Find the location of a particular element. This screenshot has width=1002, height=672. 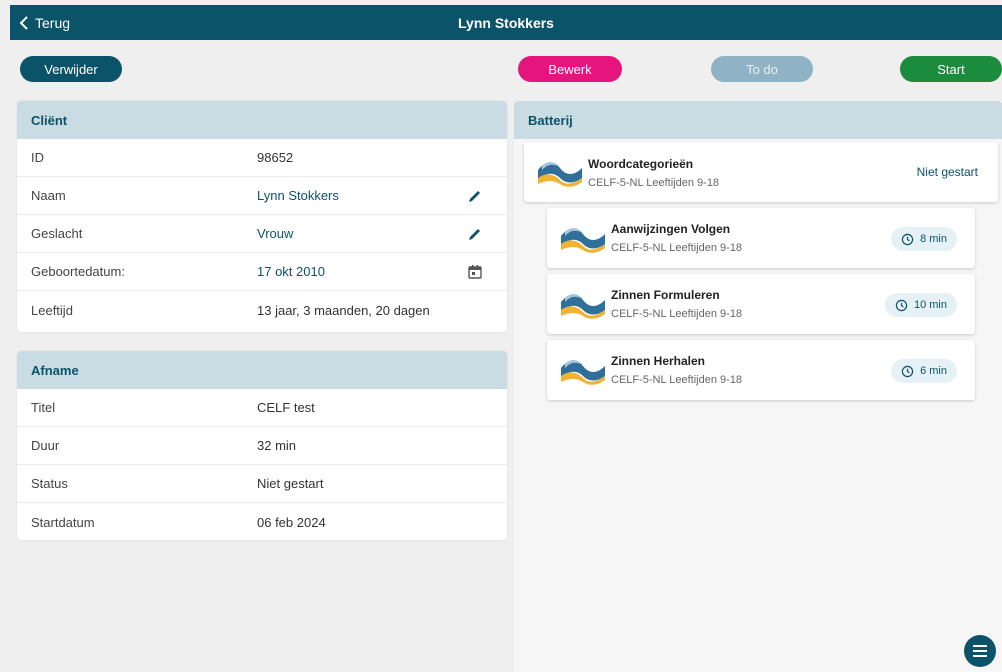

back-button: Terug is located at coordinates (44, 22).